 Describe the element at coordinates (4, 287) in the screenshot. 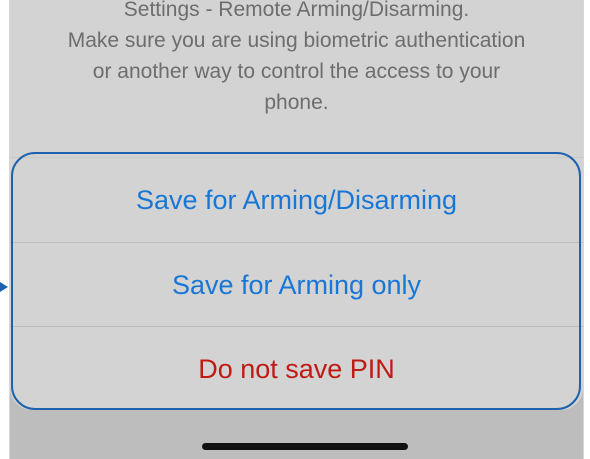

I see `pointer-arrow-icon` at that location.